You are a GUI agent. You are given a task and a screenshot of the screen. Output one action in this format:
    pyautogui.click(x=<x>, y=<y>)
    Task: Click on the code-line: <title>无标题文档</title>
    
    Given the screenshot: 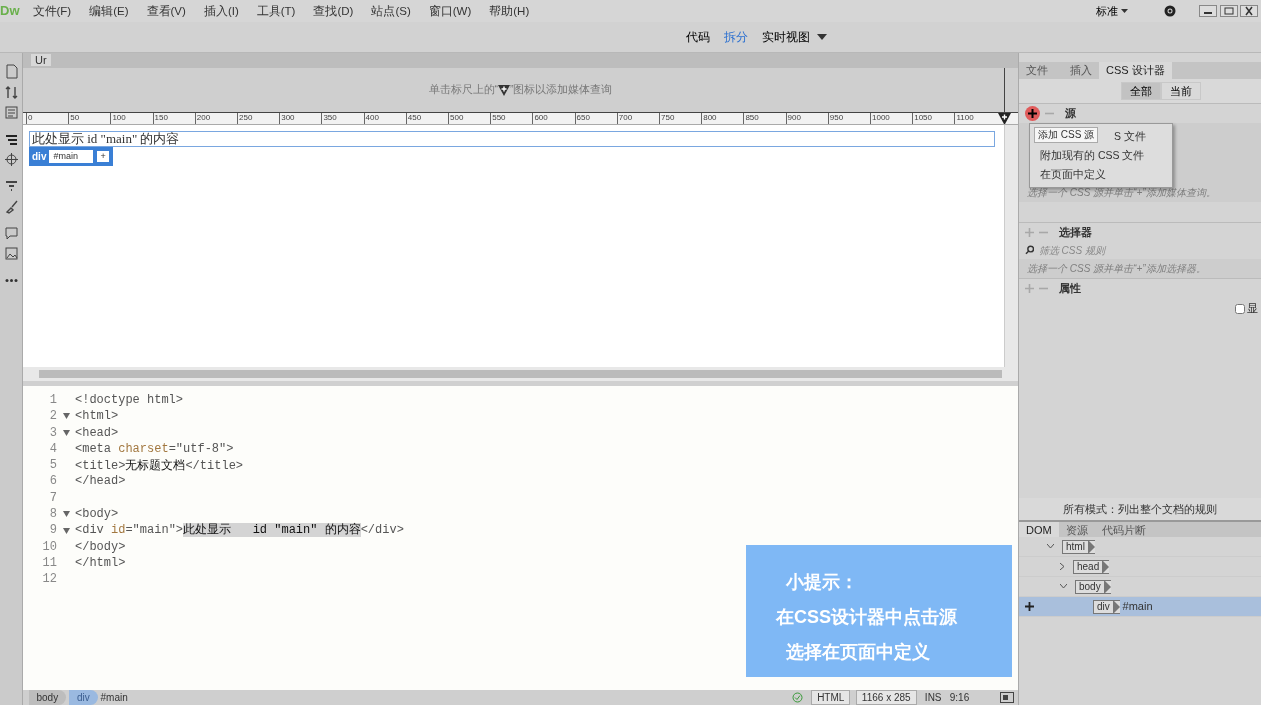 What is the action you would take?
    pyautogui.click(x=159, y=465)
    